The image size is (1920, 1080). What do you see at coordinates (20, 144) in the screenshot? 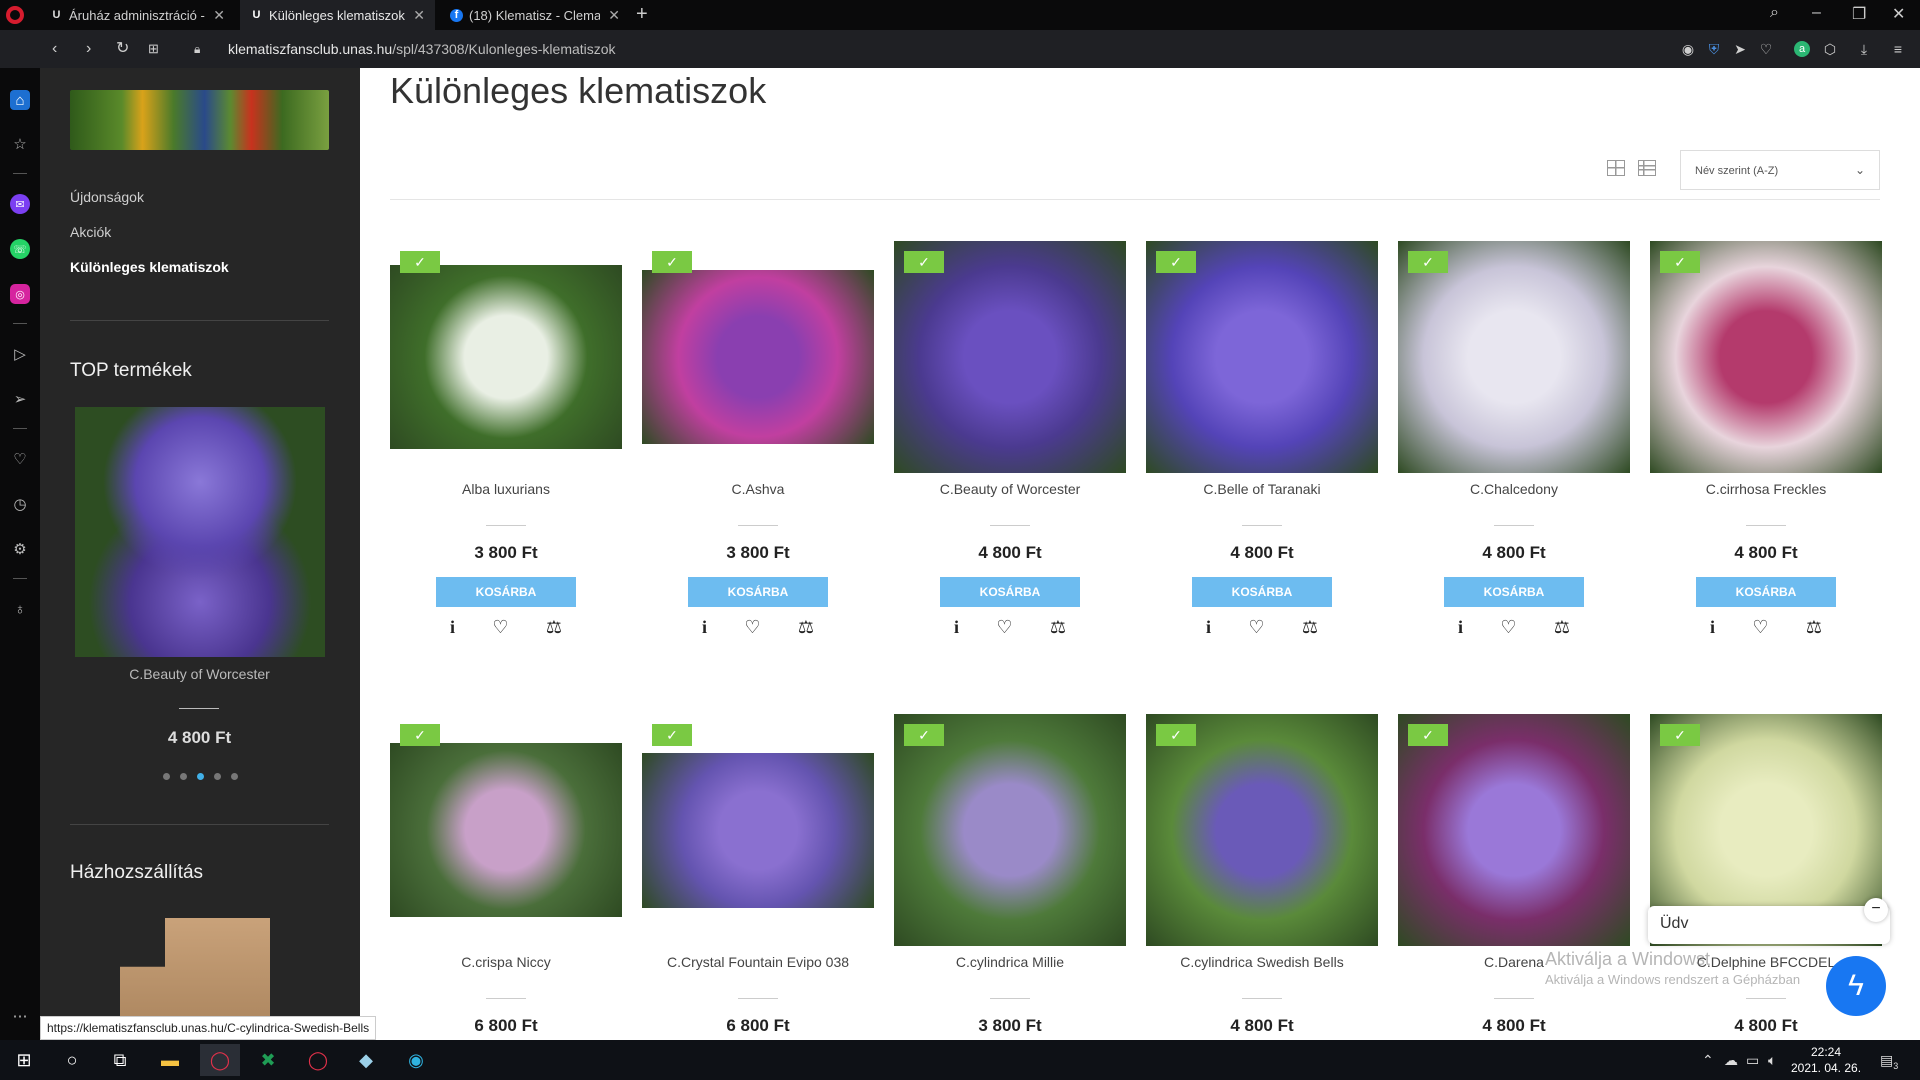
I see `bookmarks-star-icon: ☆` at bounding box center [20, 144].